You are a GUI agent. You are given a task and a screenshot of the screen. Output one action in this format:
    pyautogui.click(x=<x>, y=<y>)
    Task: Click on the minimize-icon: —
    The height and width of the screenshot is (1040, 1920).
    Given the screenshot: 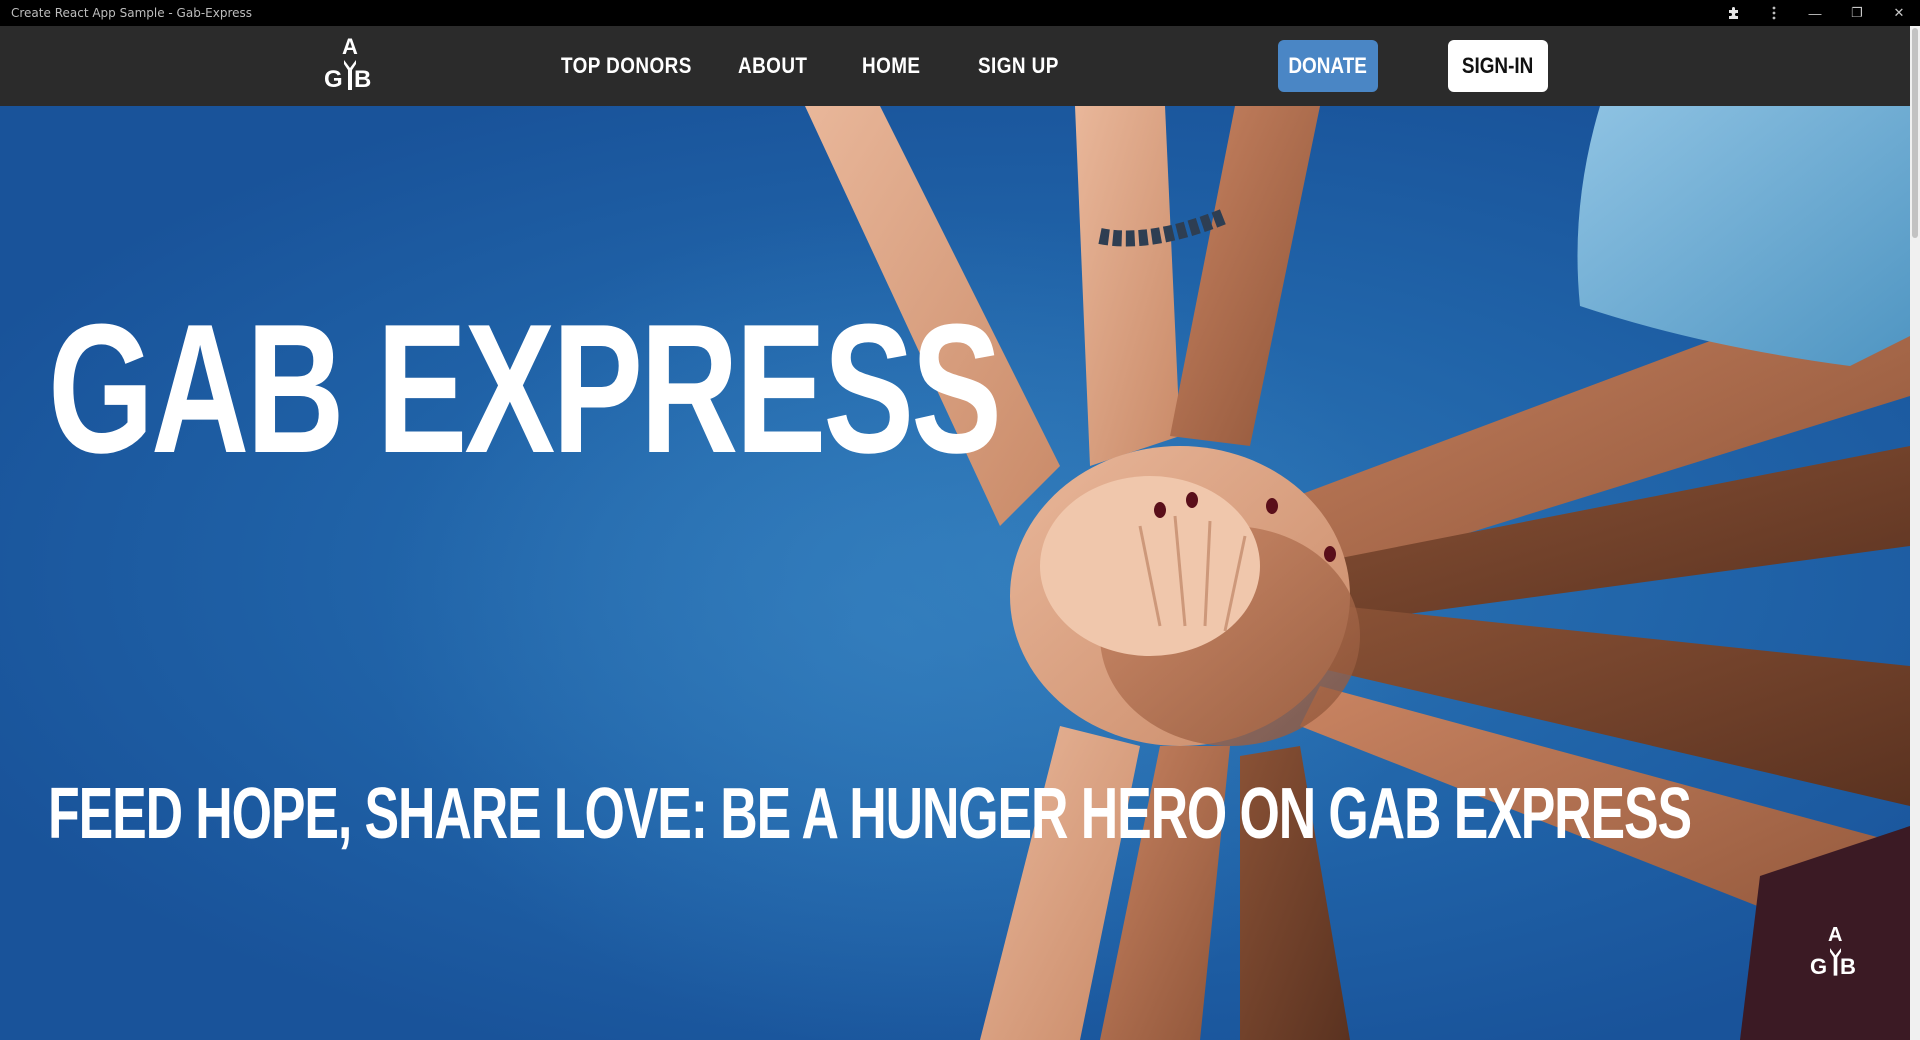 What is the action you would take?
    pyautogui.click(x=1815, y=13)
    